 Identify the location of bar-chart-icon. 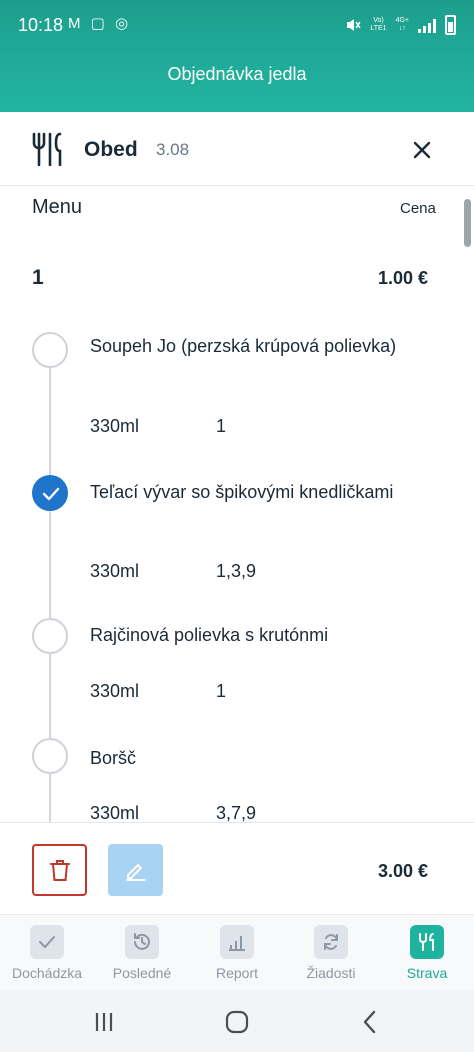
(237, 942).